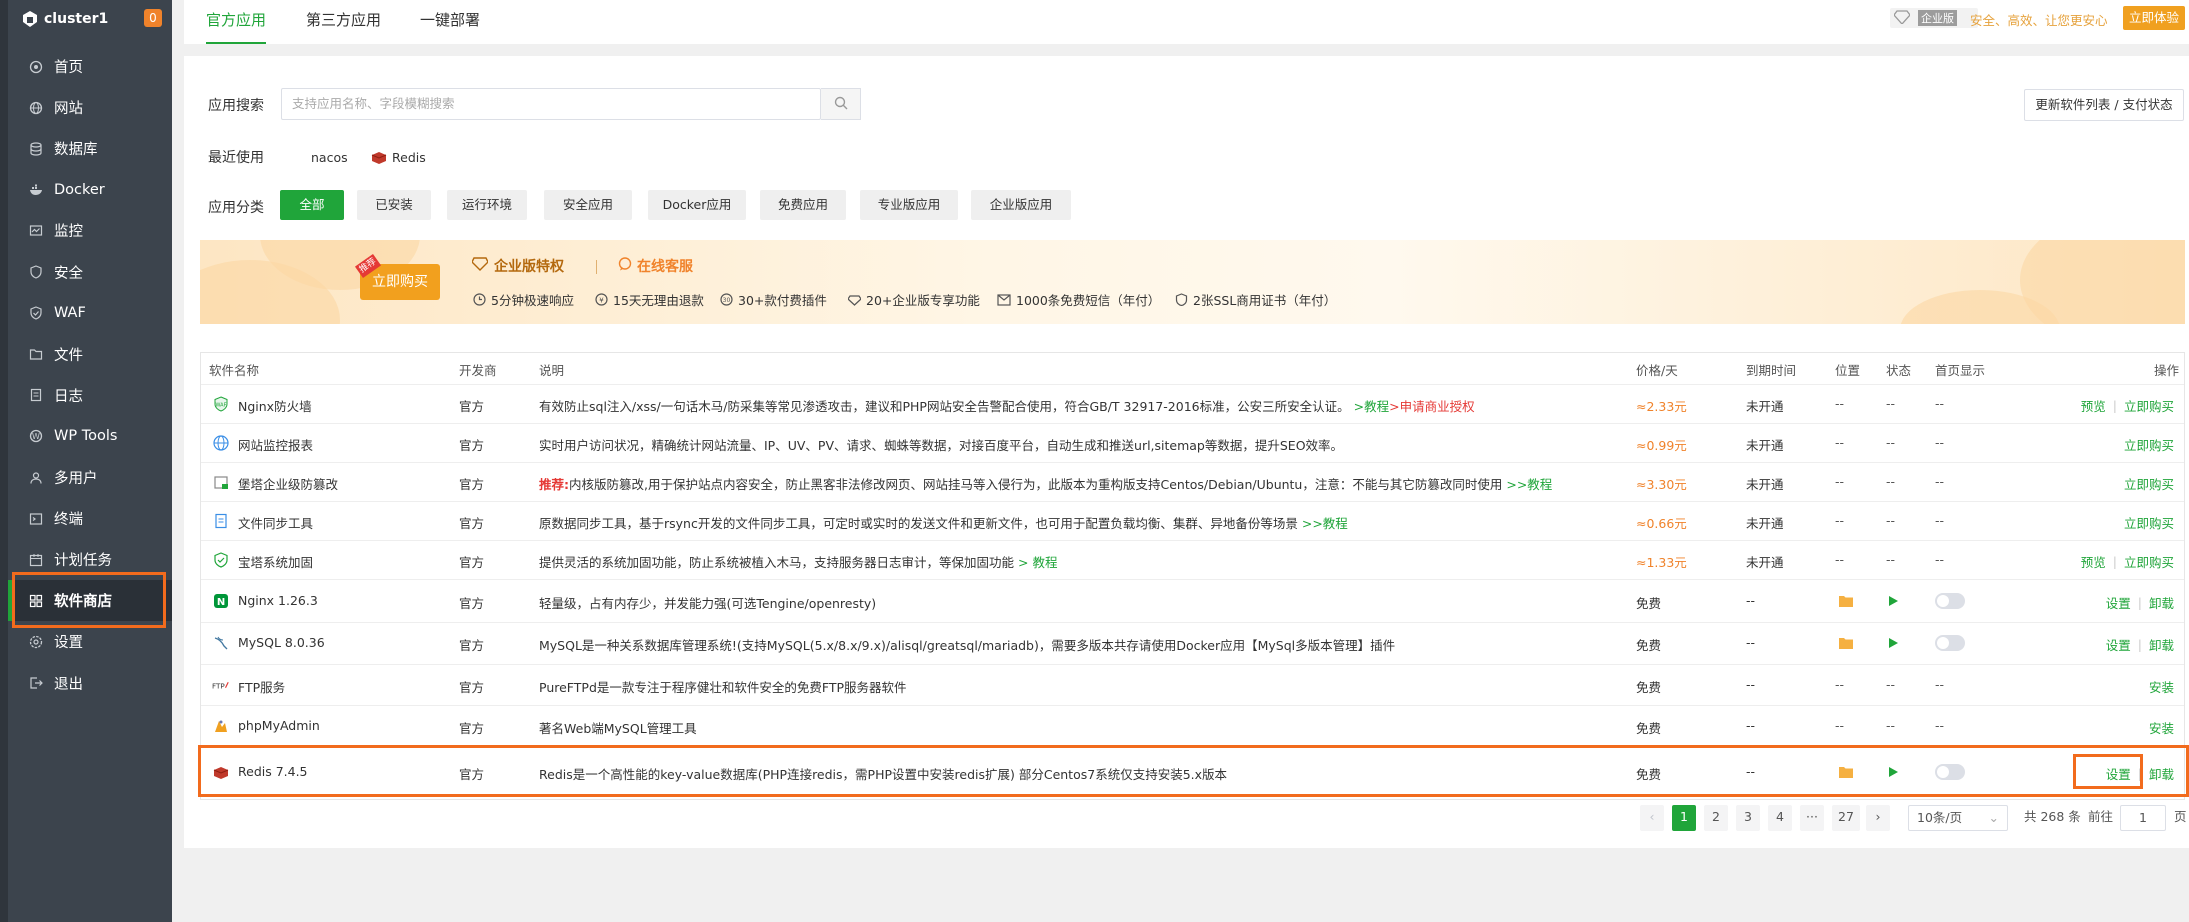 This screenshot has height=922, width=2189. I want to click on sidebar-item-gear: 设置, so click(90, 641).